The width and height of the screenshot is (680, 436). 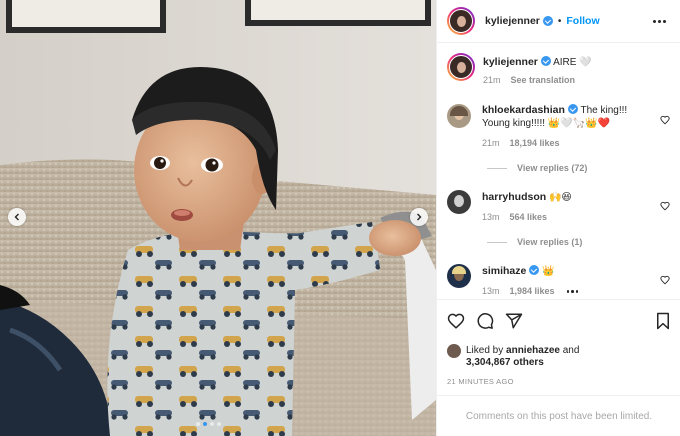 What do you see at coordinates (533, 350) in the screenshot?
I see `liker-username: anniehazee` at bounding box center [533, 350].